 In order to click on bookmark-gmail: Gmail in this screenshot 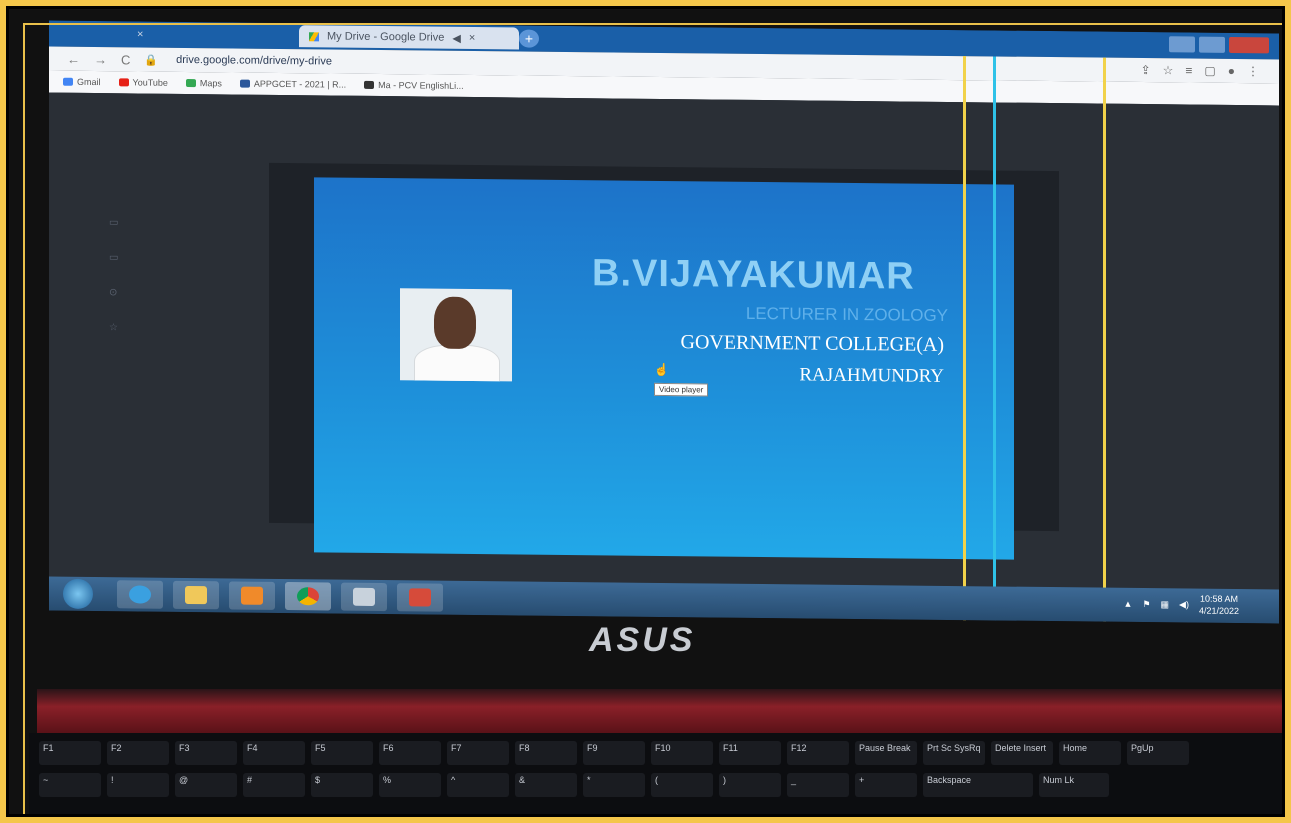, I will do `click(82, 82)`.